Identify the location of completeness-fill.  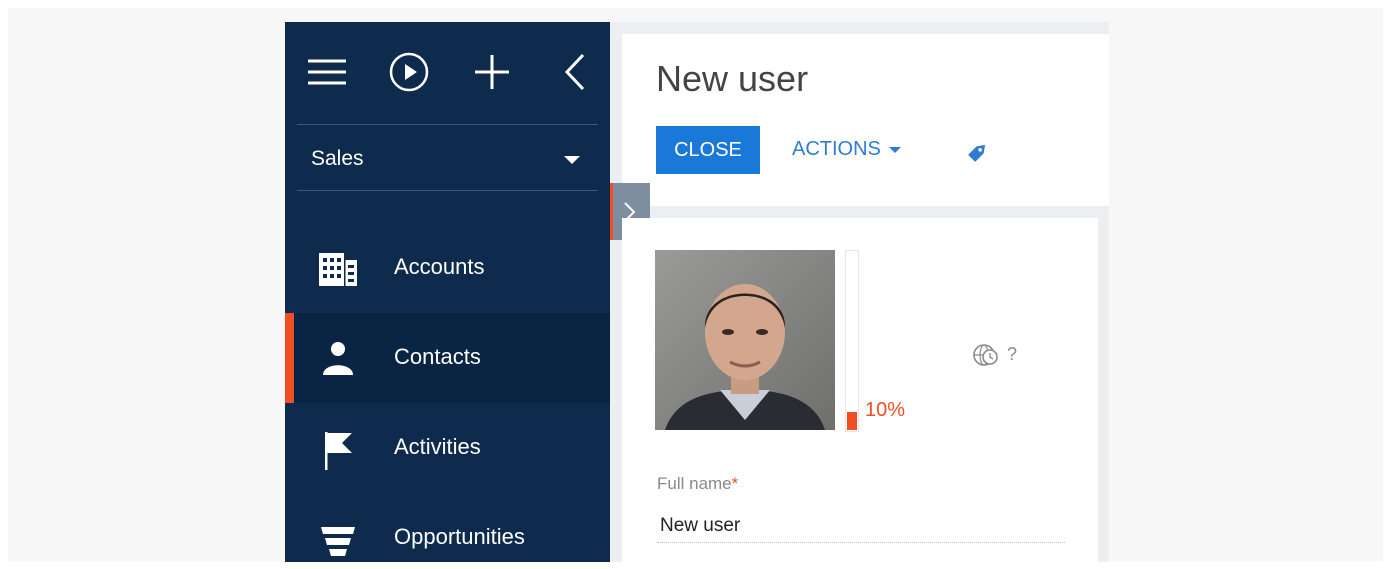
(852, 421).